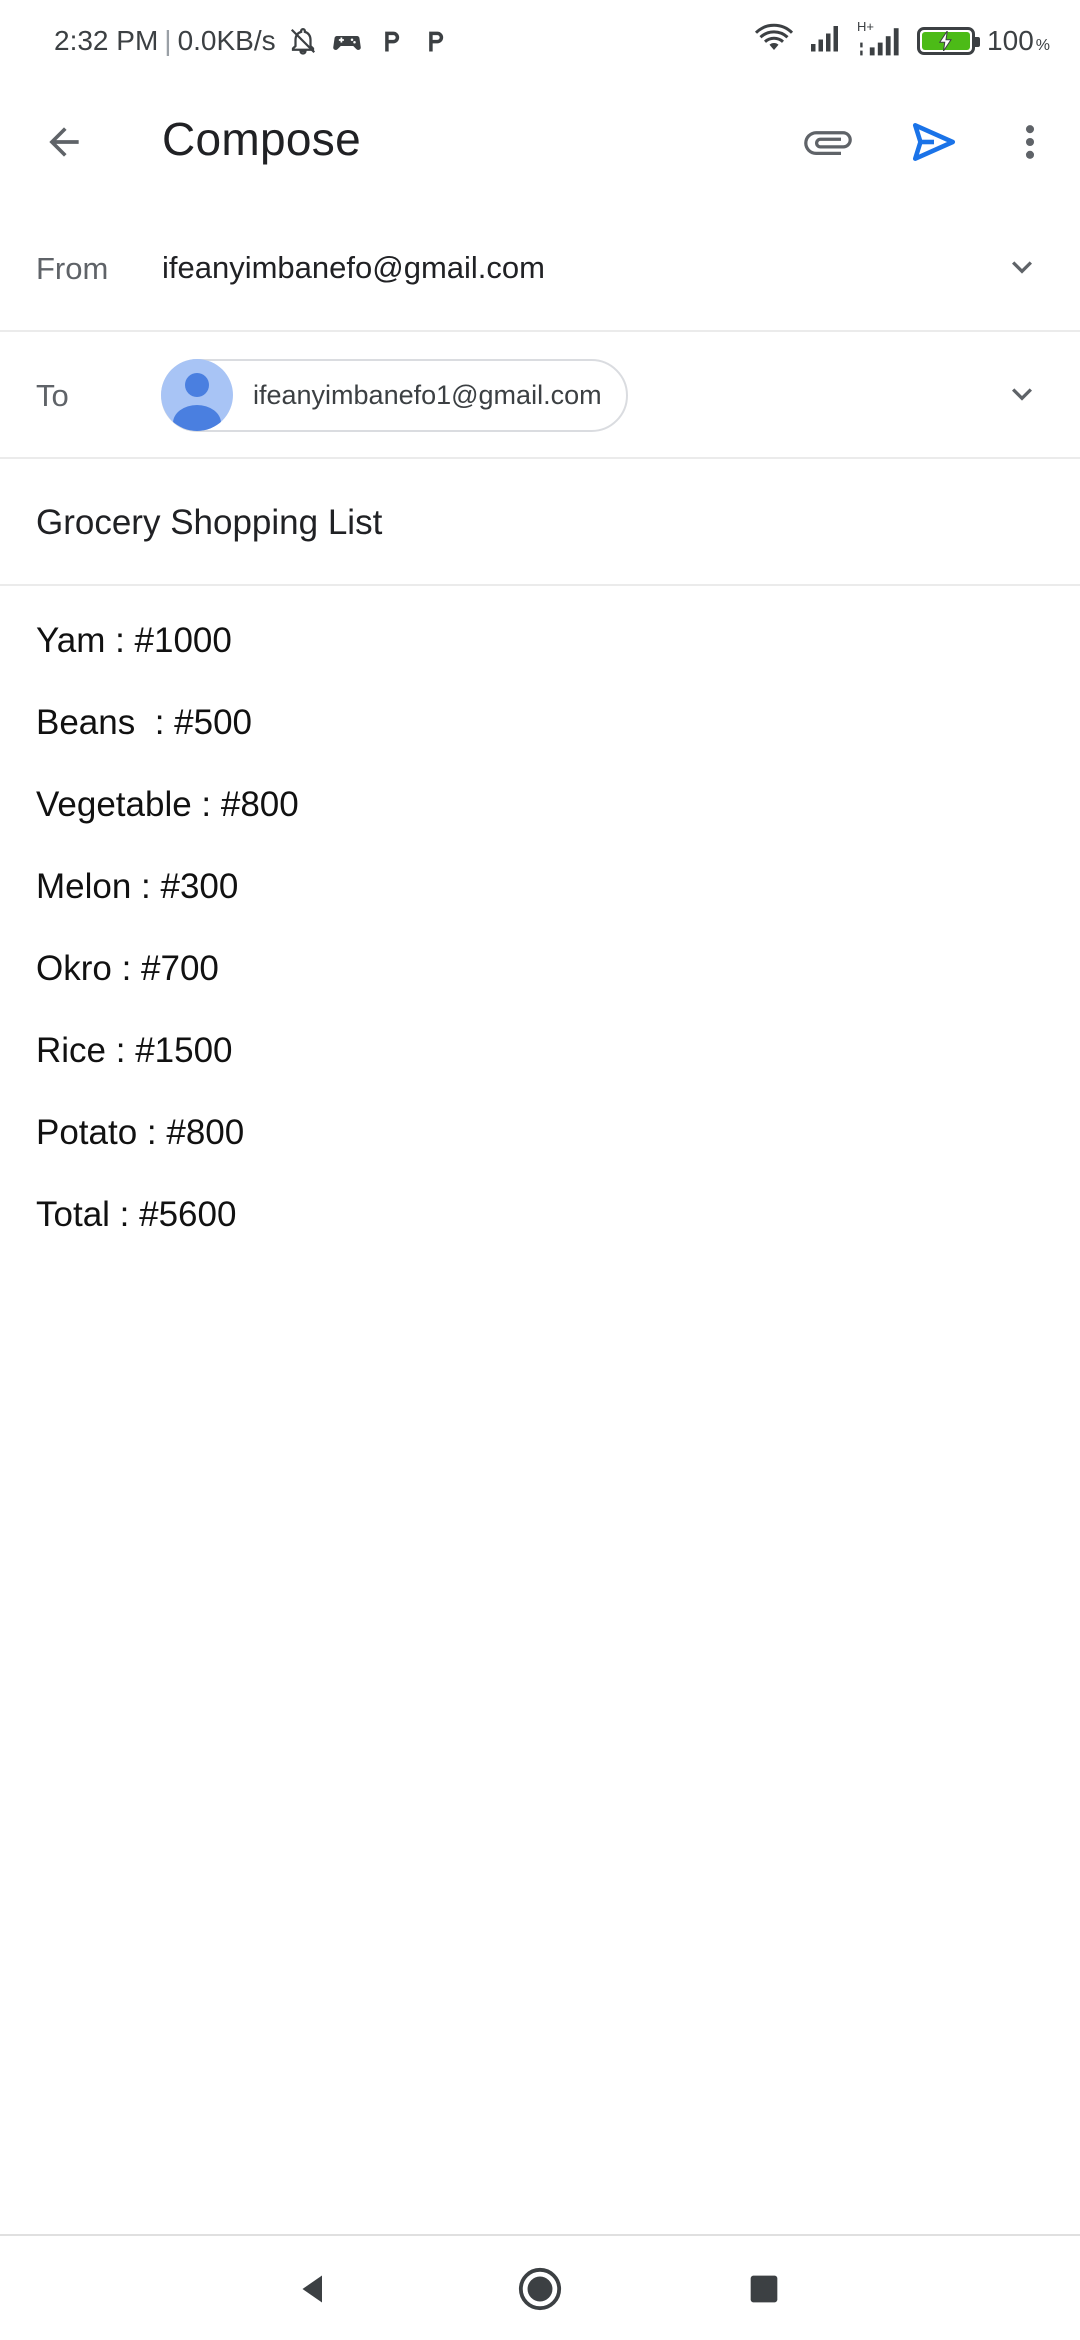 The width and height of the screenshot is (1080, 2340). I want to click on from-expand-button, so click(1022, 267).